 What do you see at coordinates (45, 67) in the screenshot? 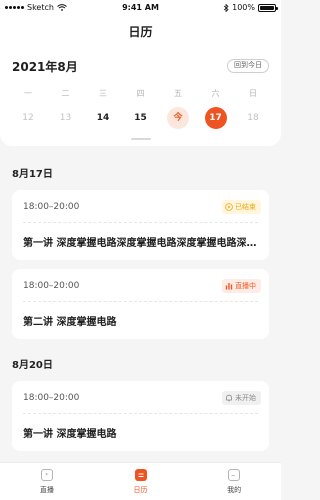
I see `month-title: 2021年8月` at bounding box center [45, 67].